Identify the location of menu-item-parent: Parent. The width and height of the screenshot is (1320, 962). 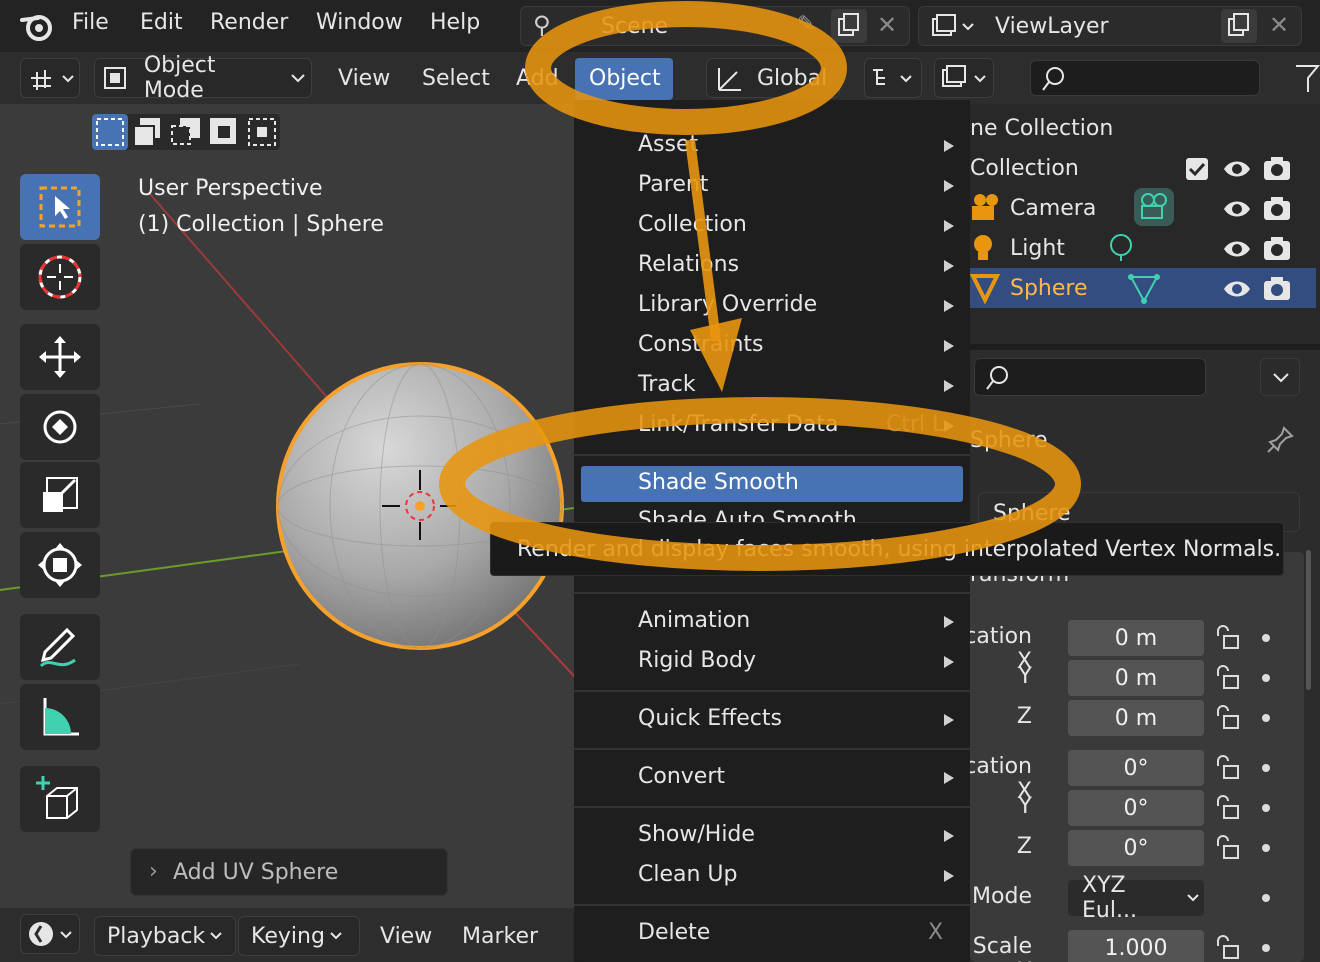
(673, 184).